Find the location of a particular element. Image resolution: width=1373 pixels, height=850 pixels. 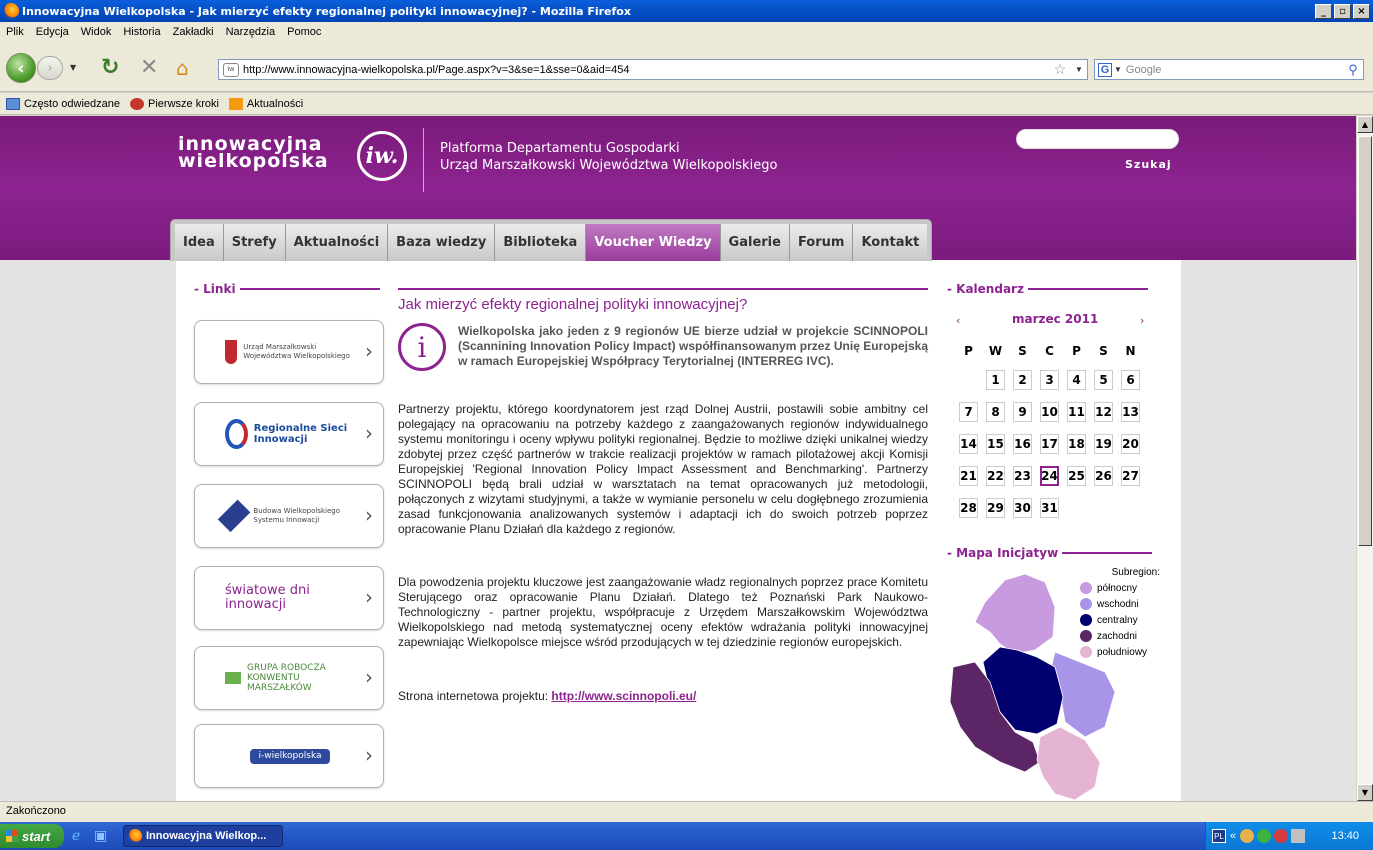

calendar-day: 18 is located at coordinates (1076, 444).